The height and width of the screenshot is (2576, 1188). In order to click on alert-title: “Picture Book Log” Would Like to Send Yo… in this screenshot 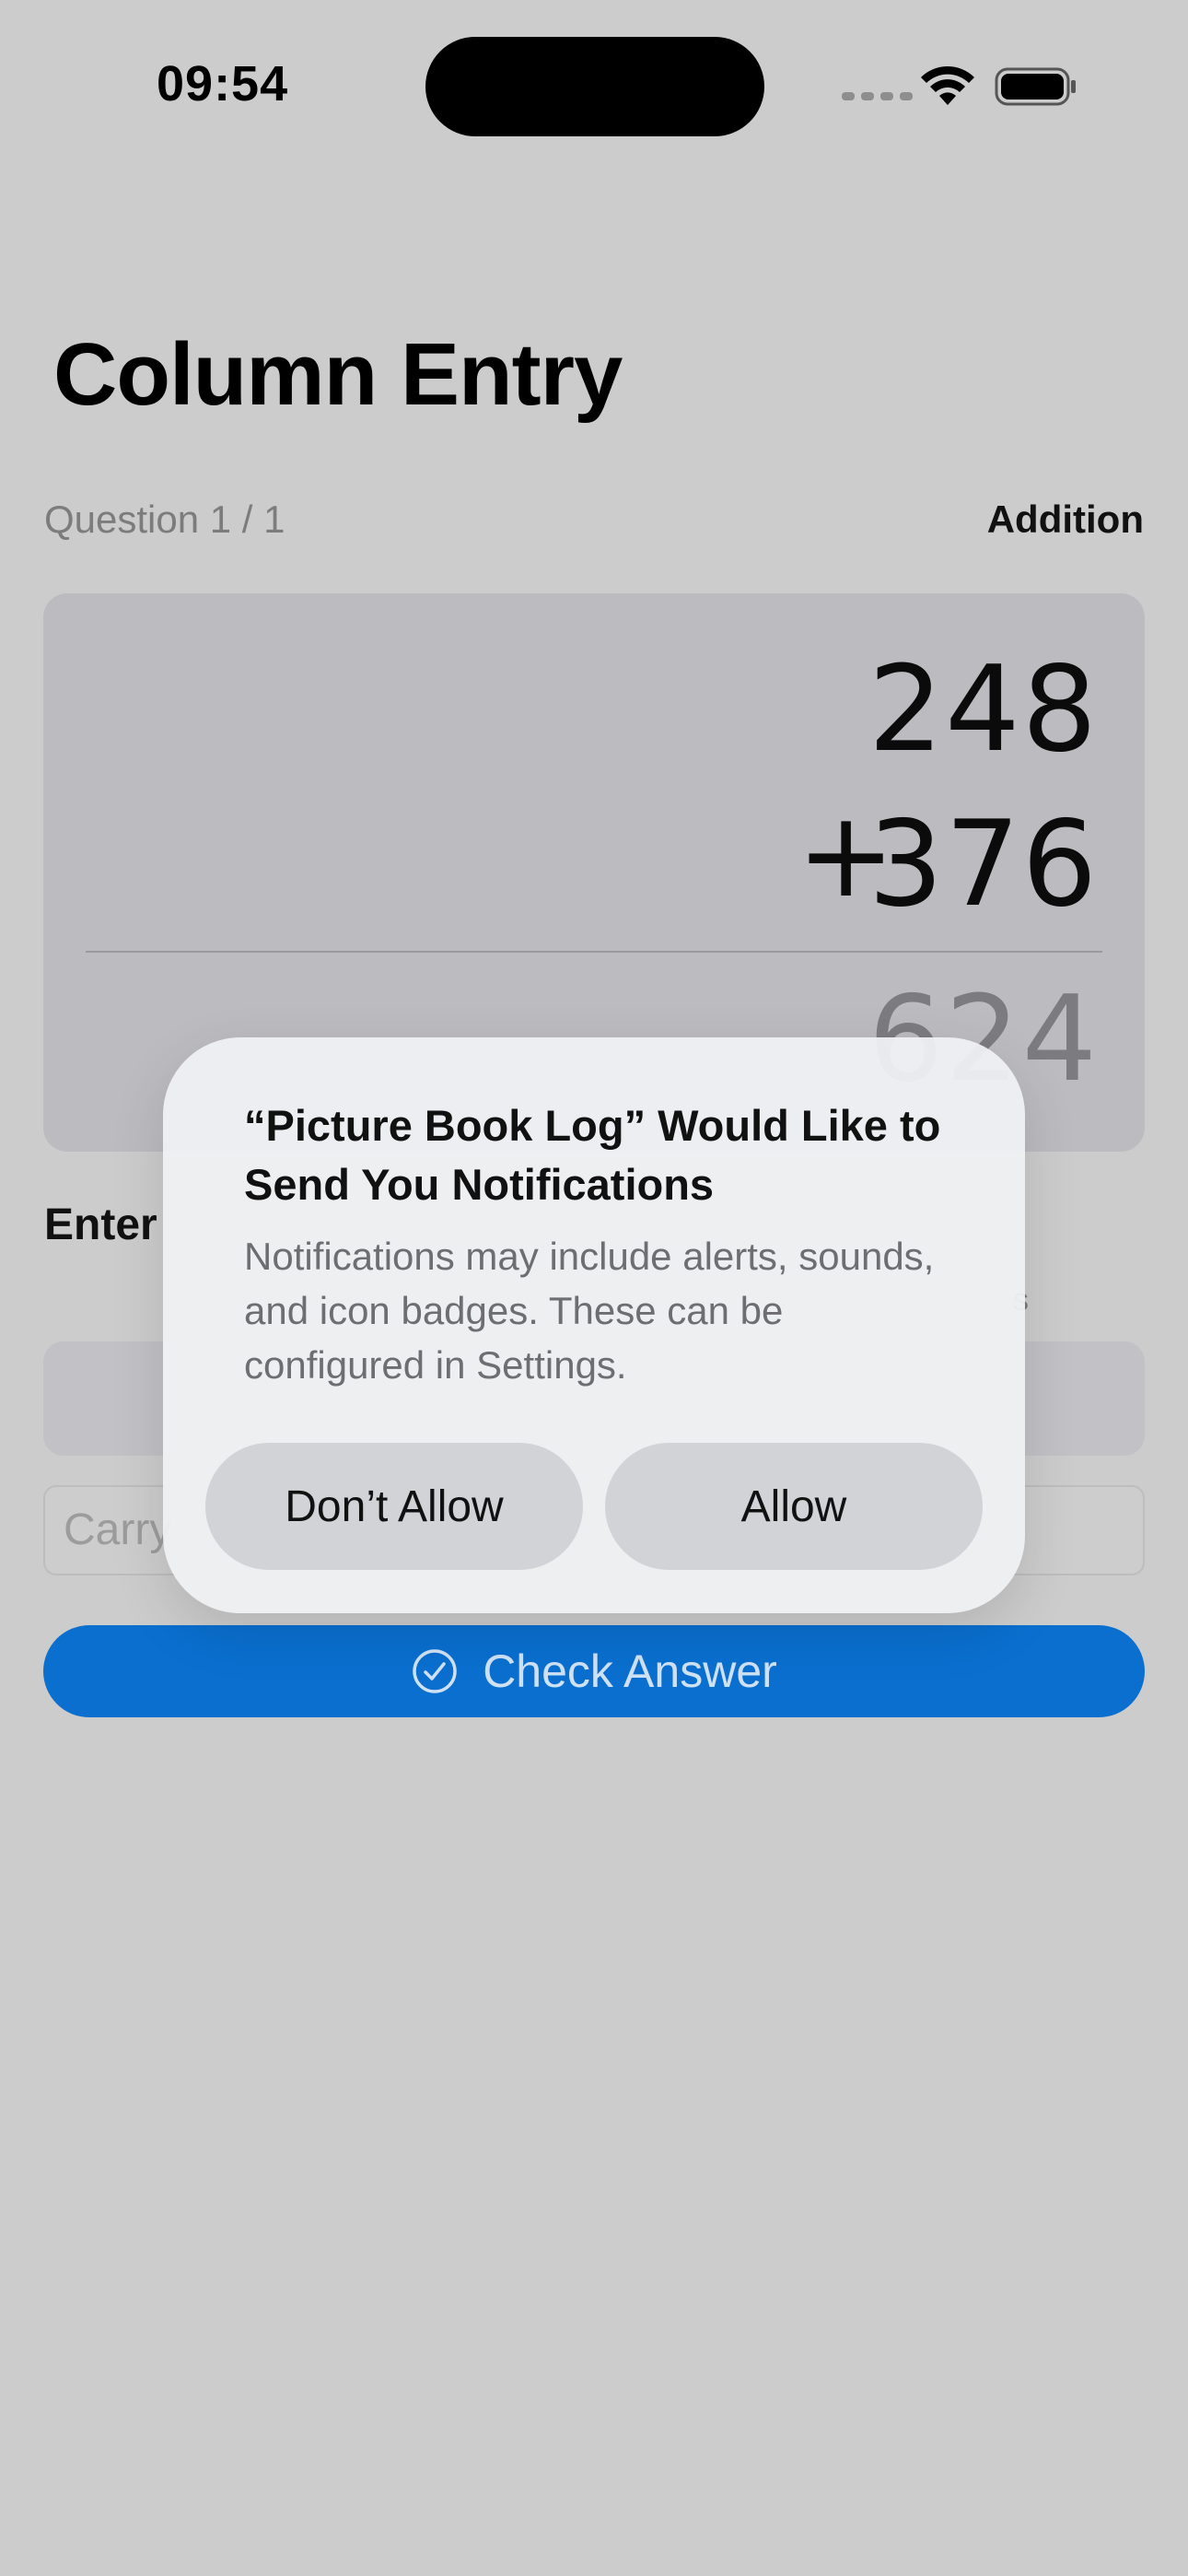, I will do `click(592, 1155)`.